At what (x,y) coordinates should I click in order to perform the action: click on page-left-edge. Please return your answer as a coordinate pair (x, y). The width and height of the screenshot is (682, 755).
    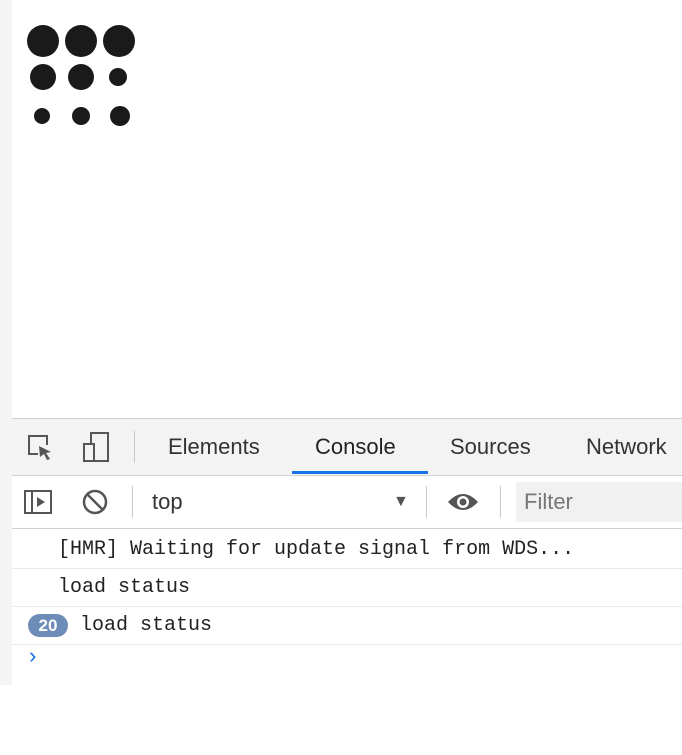
    Looking at the image, I should click on (6, 342).